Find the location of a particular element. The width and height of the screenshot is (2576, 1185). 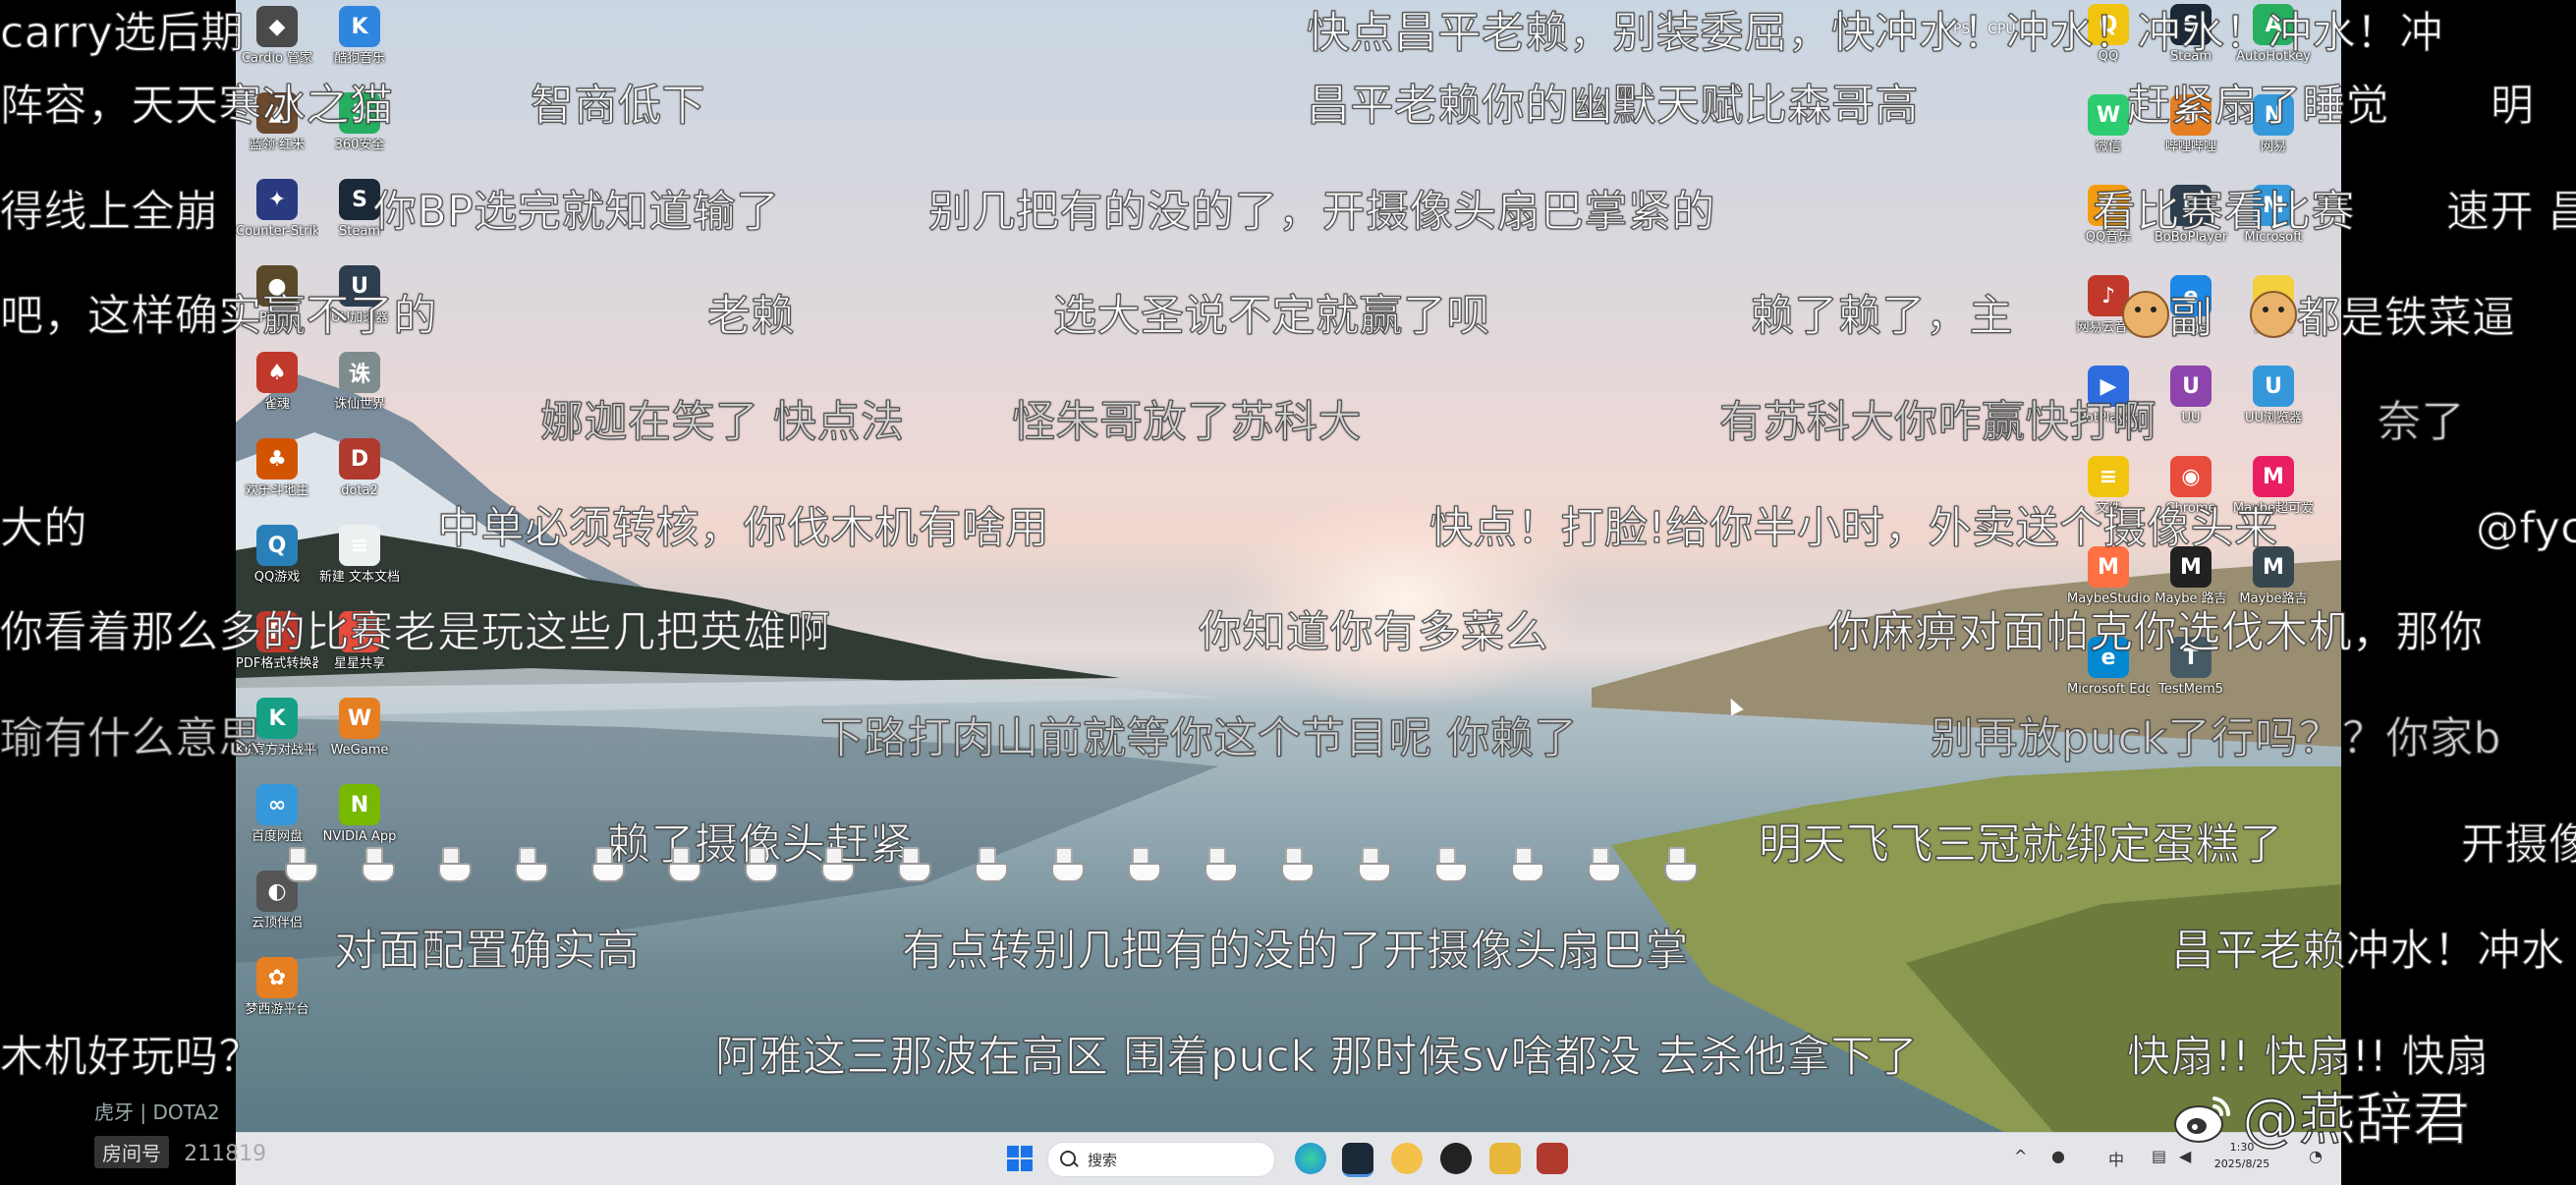

left-desktop-icon: ♠ 雀魂 is located at coordinates (277, 382).